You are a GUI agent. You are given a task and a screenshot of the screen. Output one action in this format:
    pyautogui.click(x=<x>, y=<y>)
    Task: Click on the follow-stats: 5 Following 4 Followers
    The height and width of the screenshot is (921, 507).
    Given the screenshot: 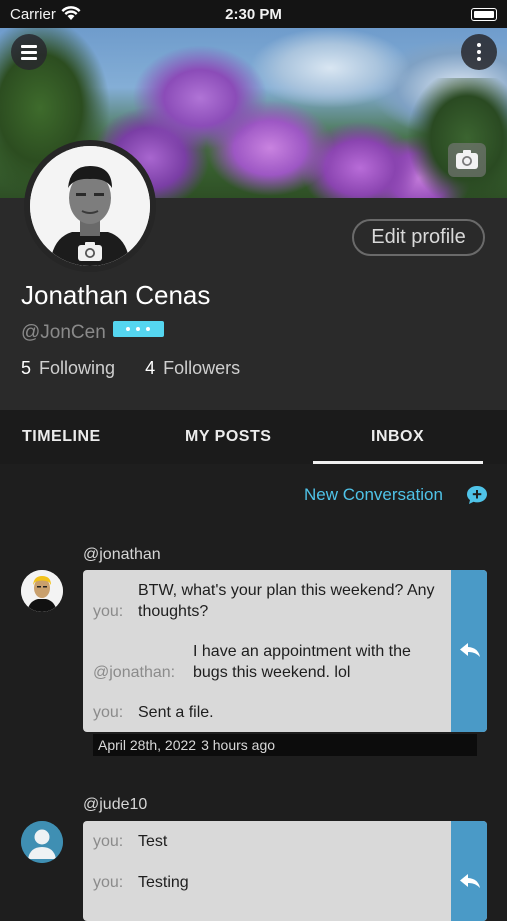 What is the action you would take?
    pyautogui.click(x=130, y=368)
    